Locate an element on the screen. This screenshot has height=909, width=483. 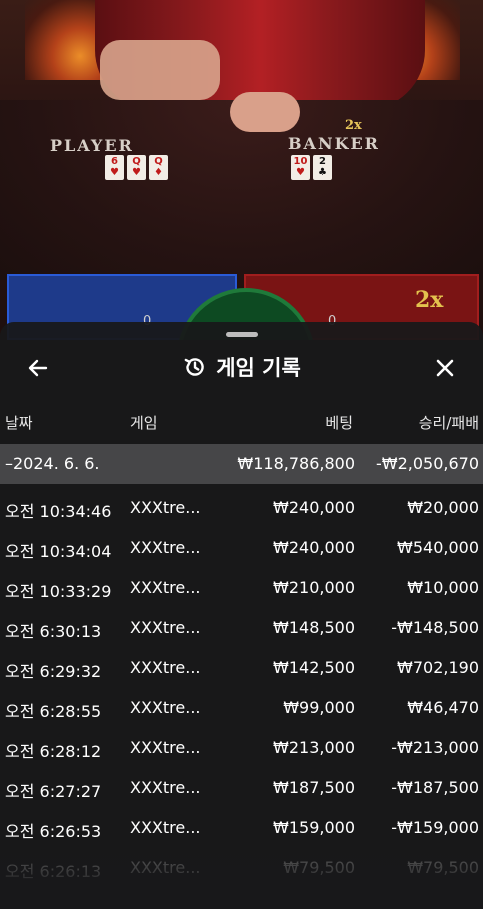
banker-label: BANKER is located at coordinates (334, 143).